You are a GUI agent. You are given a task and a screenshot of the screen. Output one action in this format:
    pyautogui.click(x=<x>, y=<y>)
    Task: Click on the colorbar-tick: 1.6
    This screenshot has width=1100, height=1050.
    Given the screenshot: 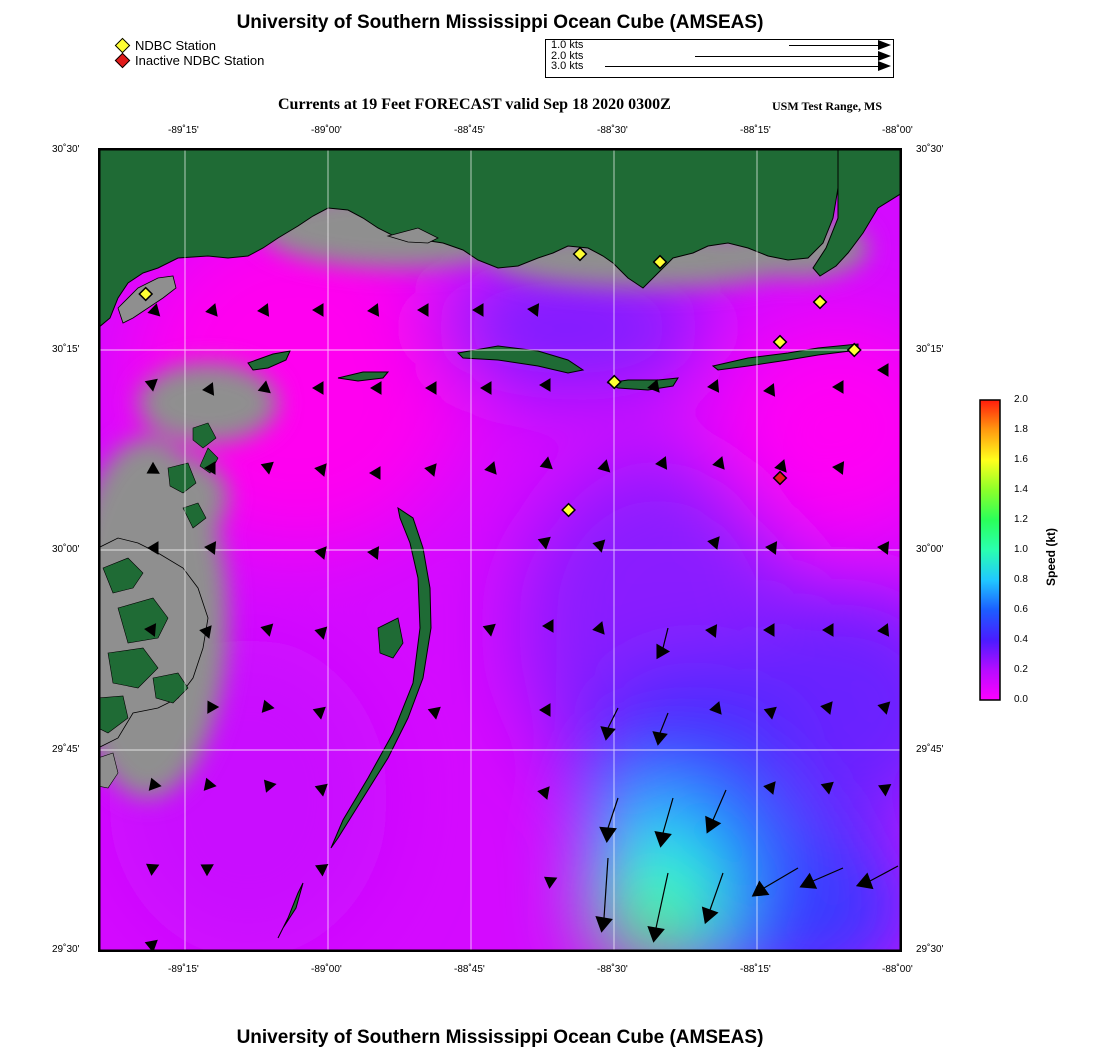 What is the action you would take?
    pyautogui.click(x=1021, y=459)
    